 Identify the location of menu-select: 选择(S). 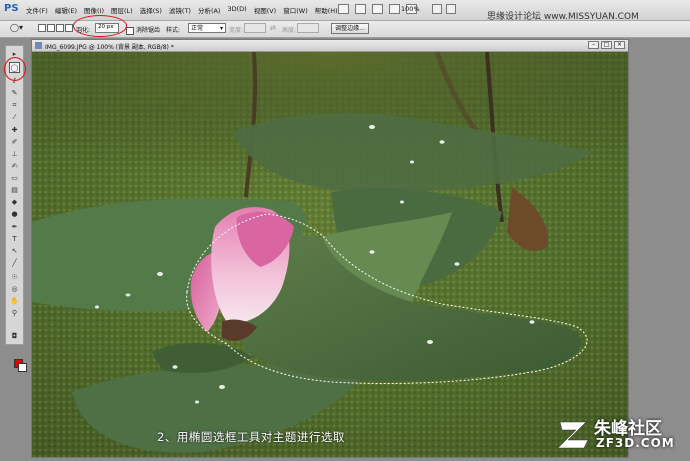
(151, 10).